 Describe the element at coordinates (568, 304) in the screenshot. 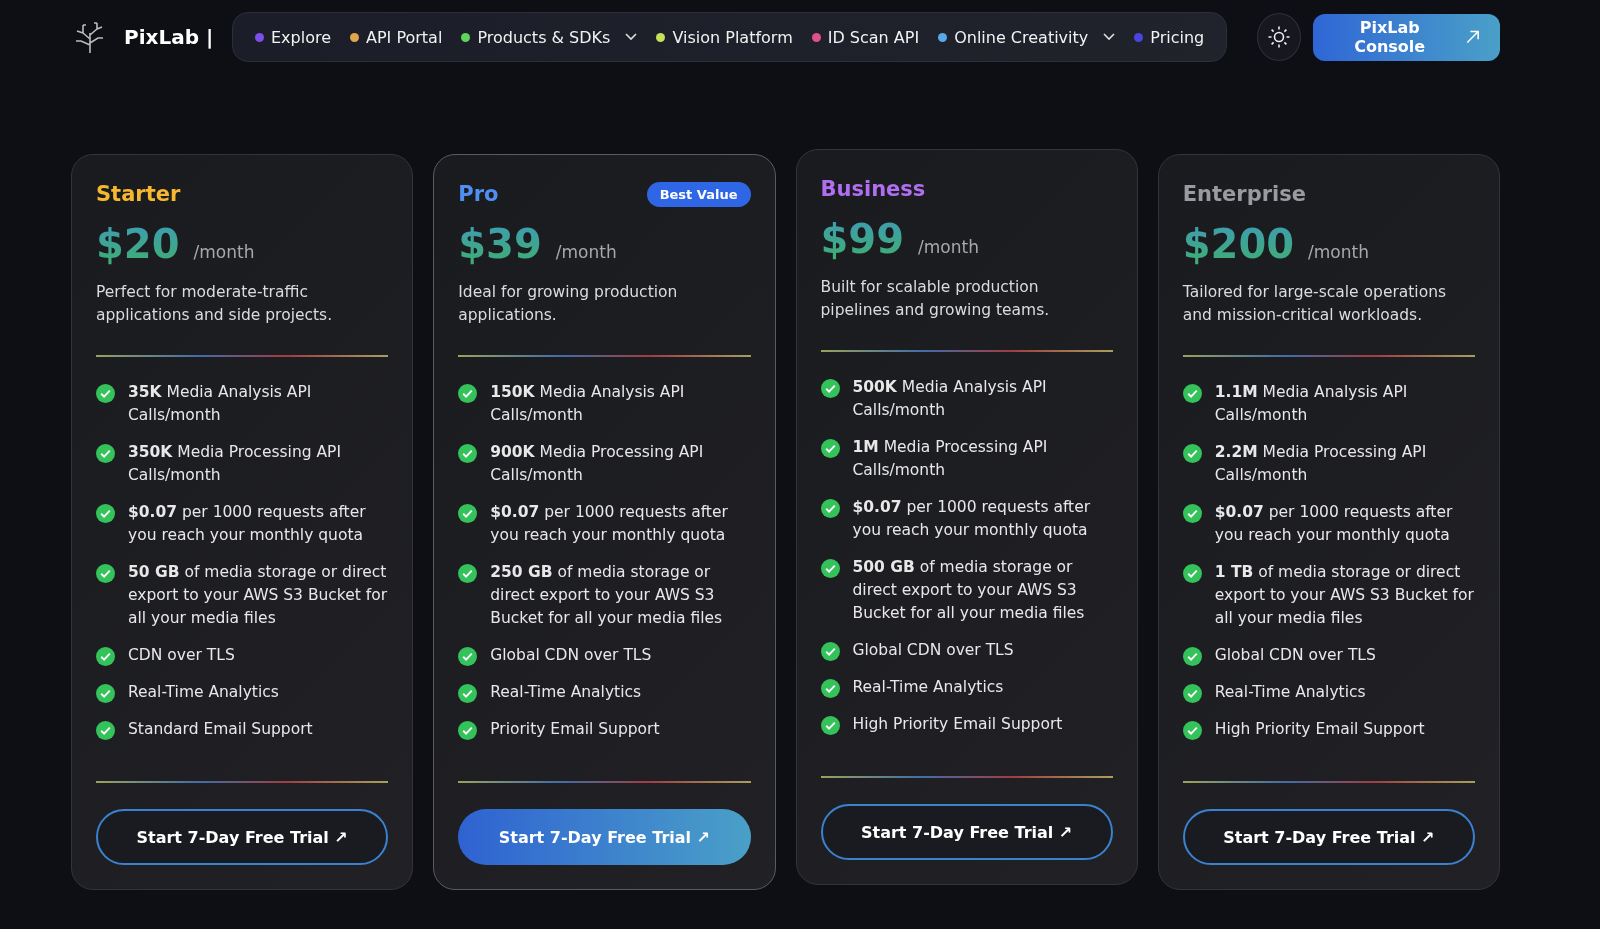

I see `plan-description: Ideal for growing production applications.` at that location.